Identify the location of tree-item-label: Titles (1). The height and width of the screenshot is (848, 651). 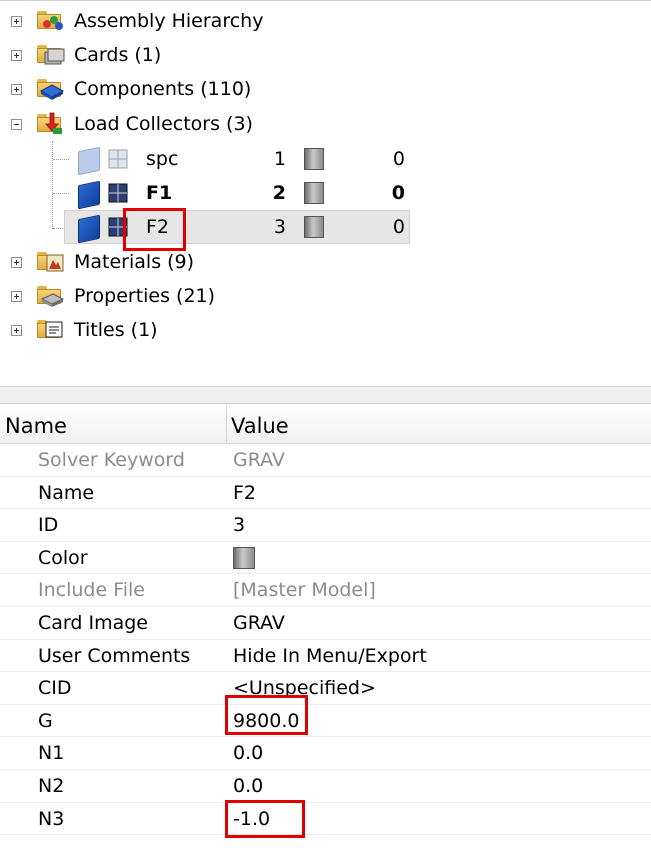
(116, 330).